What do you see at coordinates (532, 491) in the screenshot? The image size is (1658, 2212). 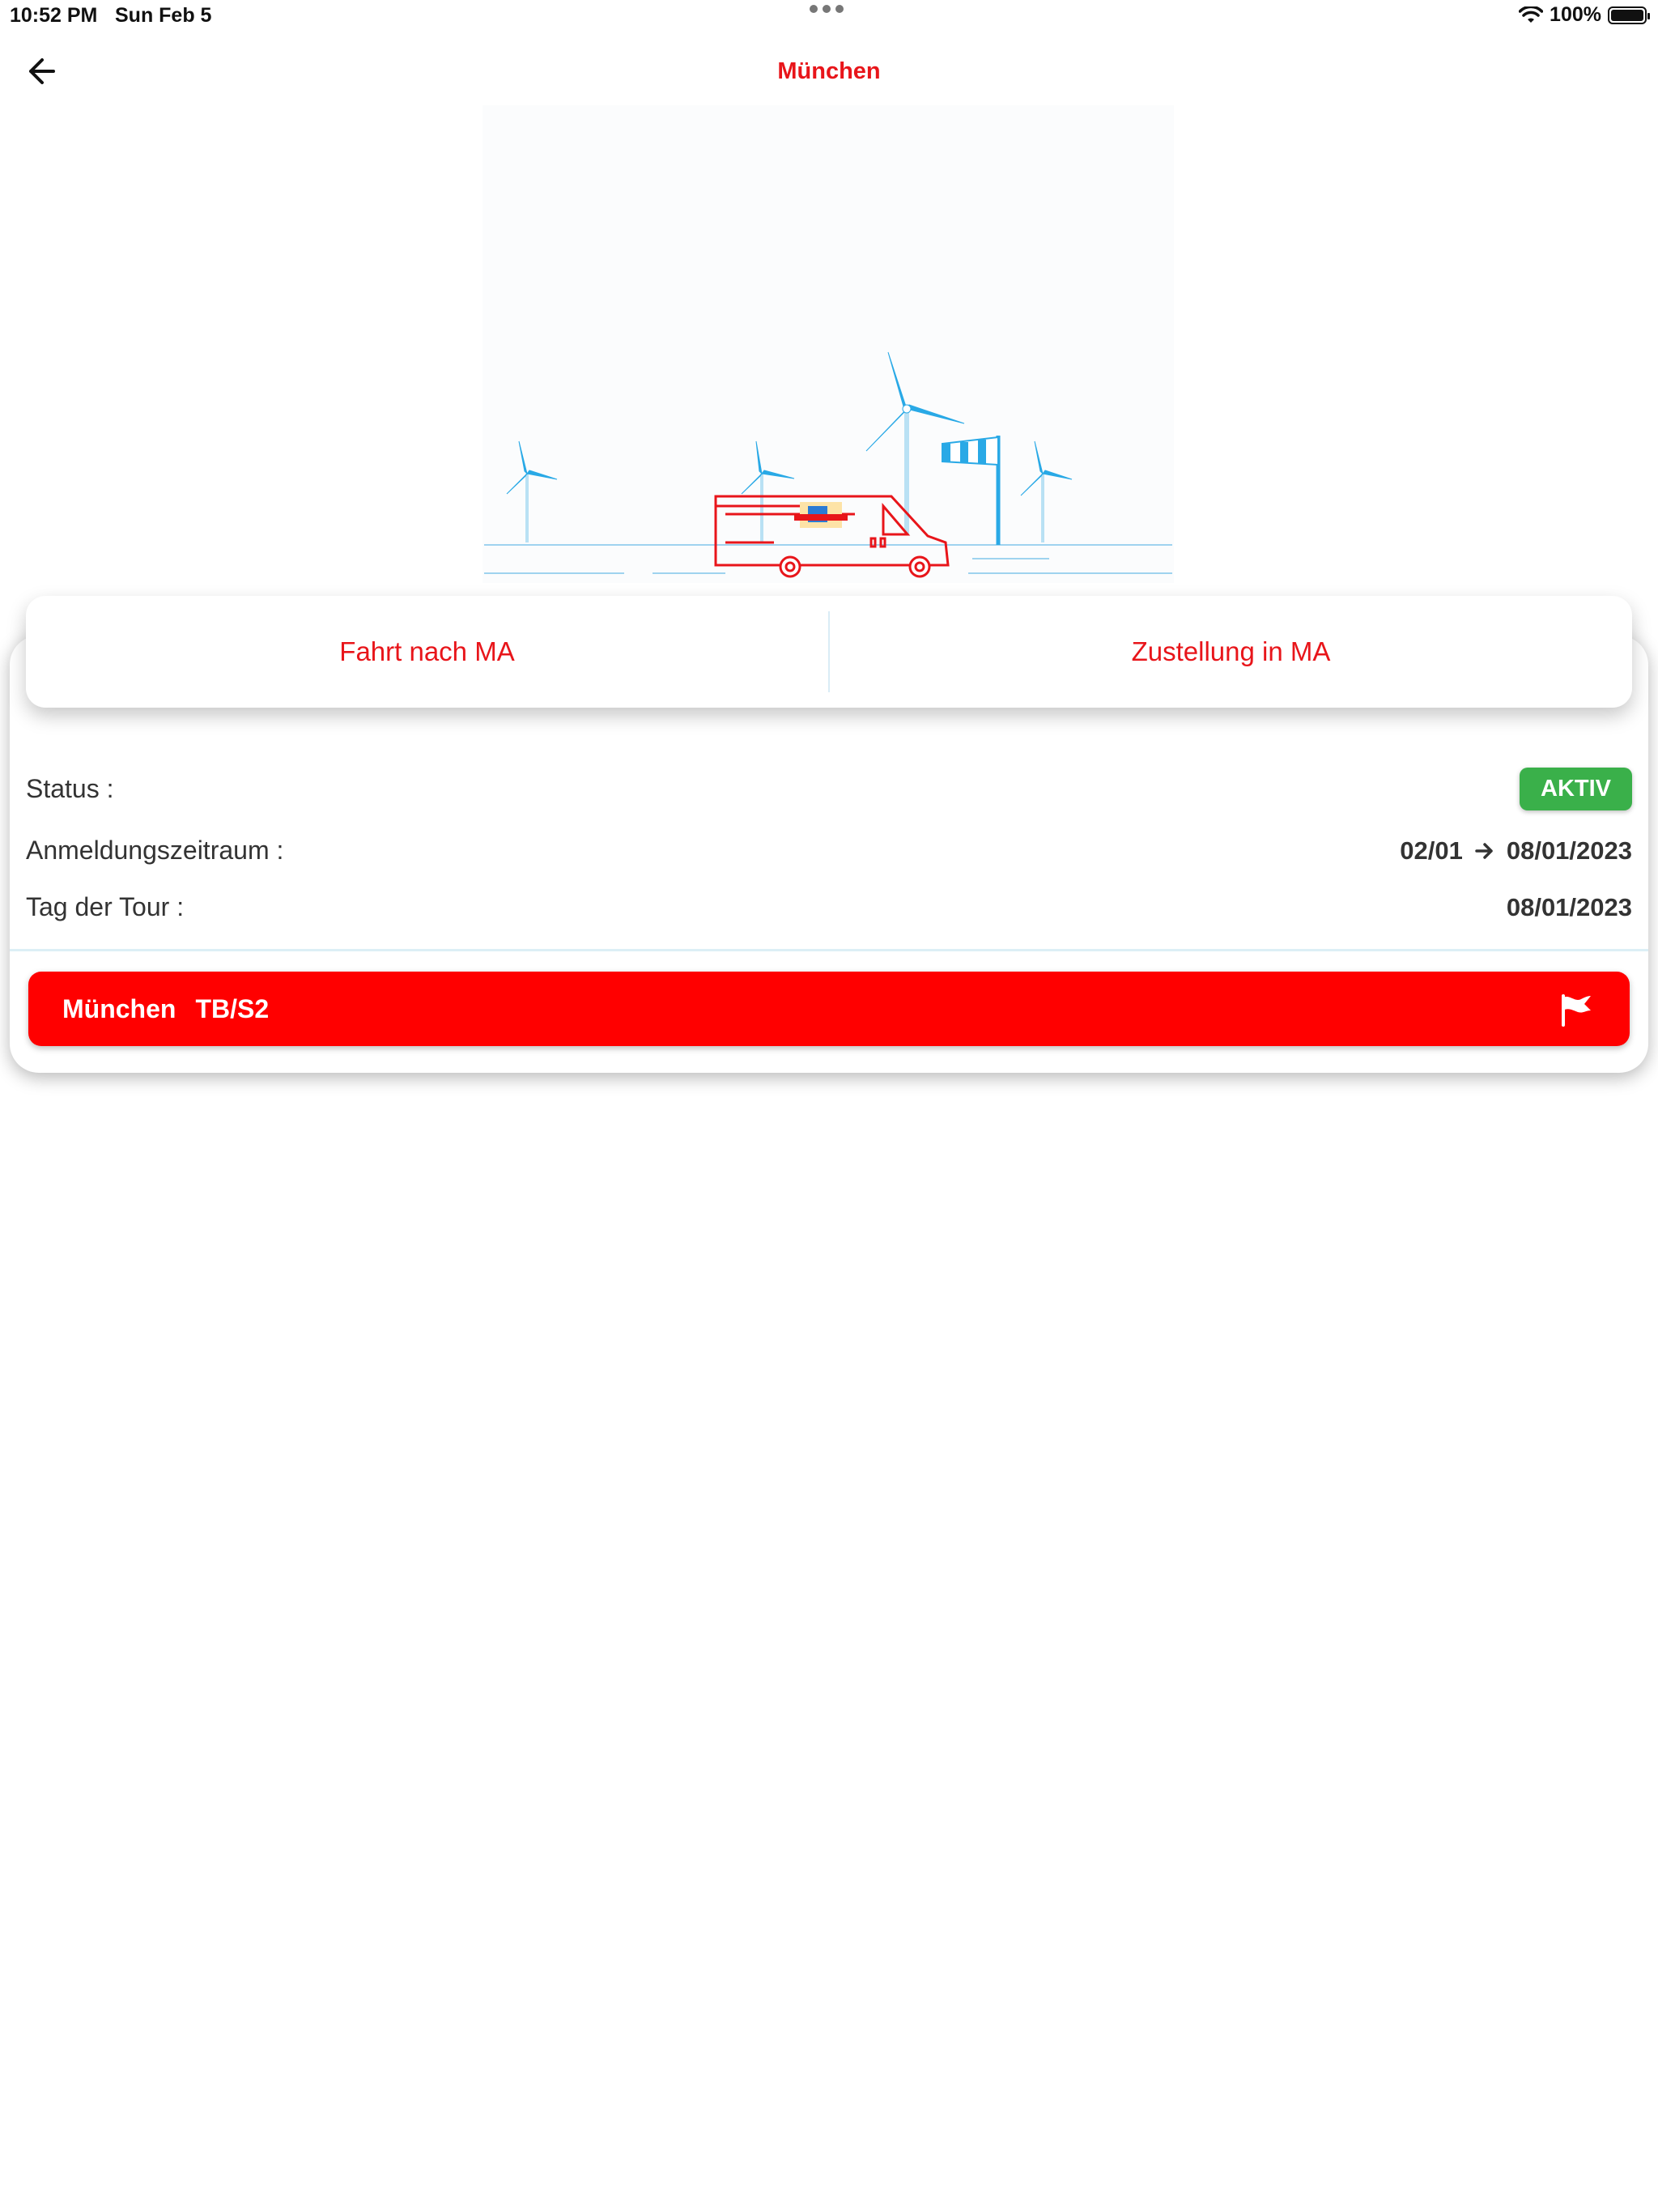 I see `wind-turbine-left` at bounding box center [532, 491].